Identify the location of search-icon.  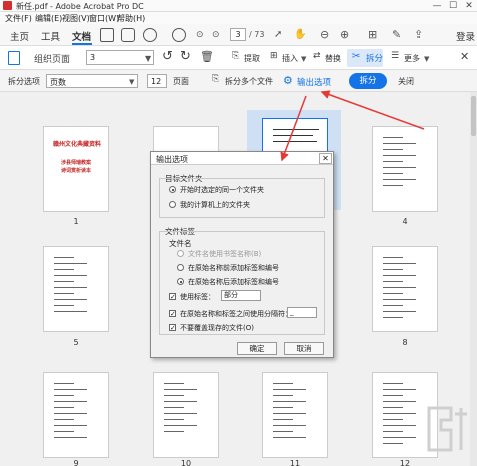
(179, 35).